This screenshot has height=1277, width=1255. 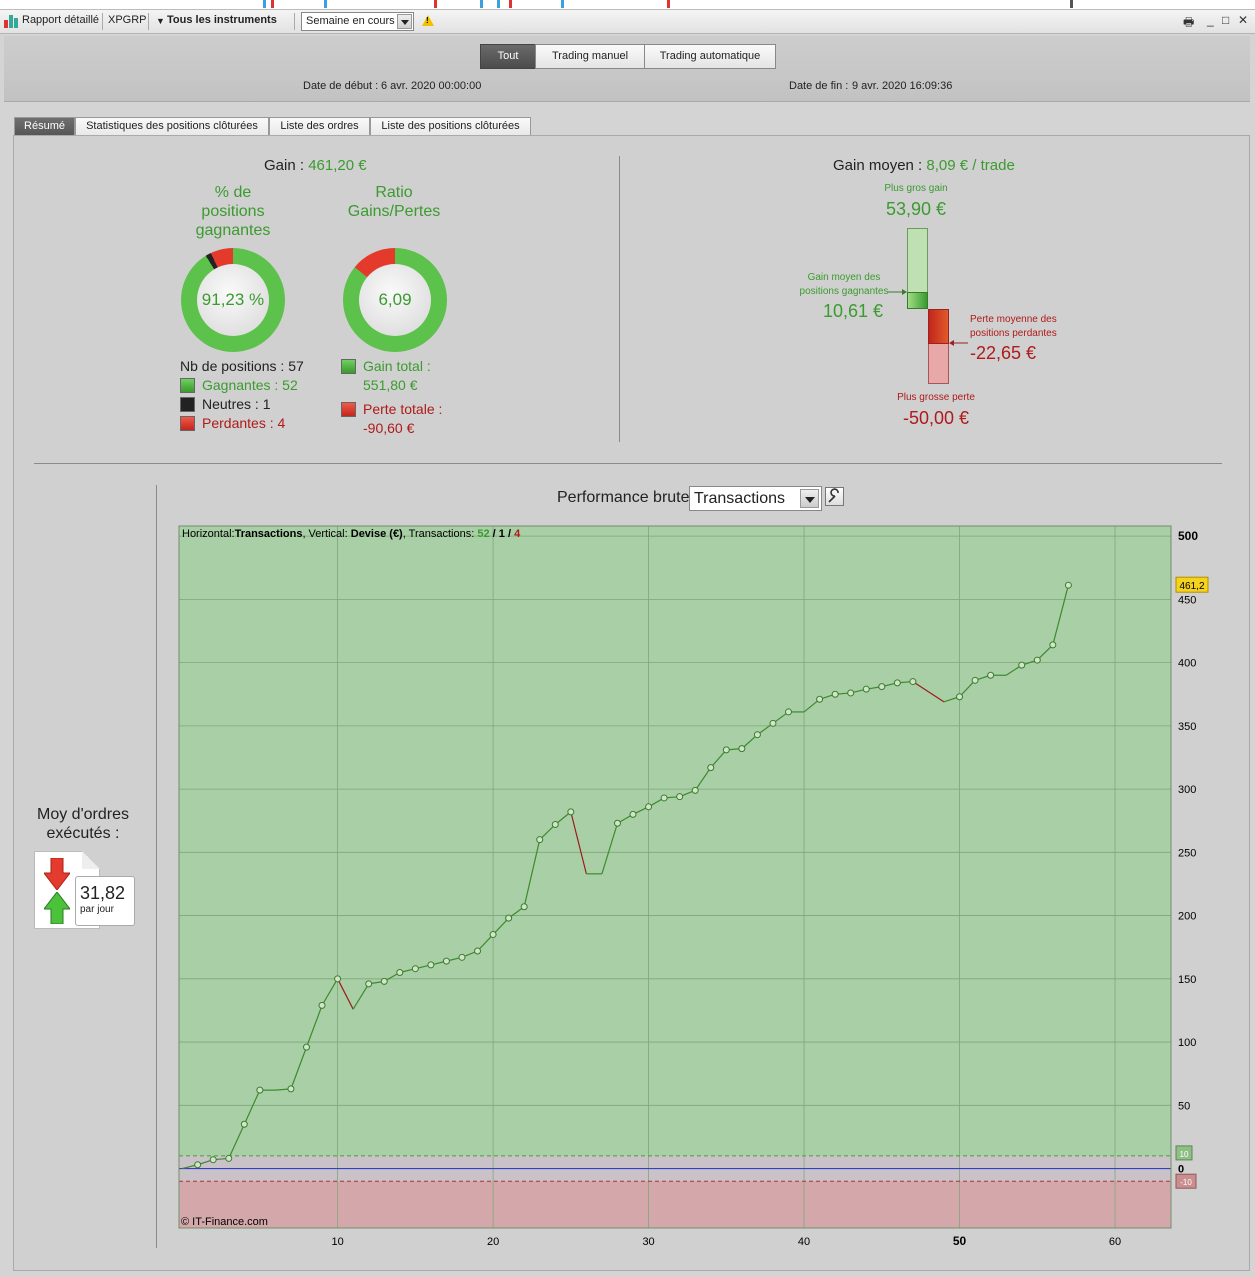 I want to click on lower-band-label: -10, so click(x=1186, y=1182).